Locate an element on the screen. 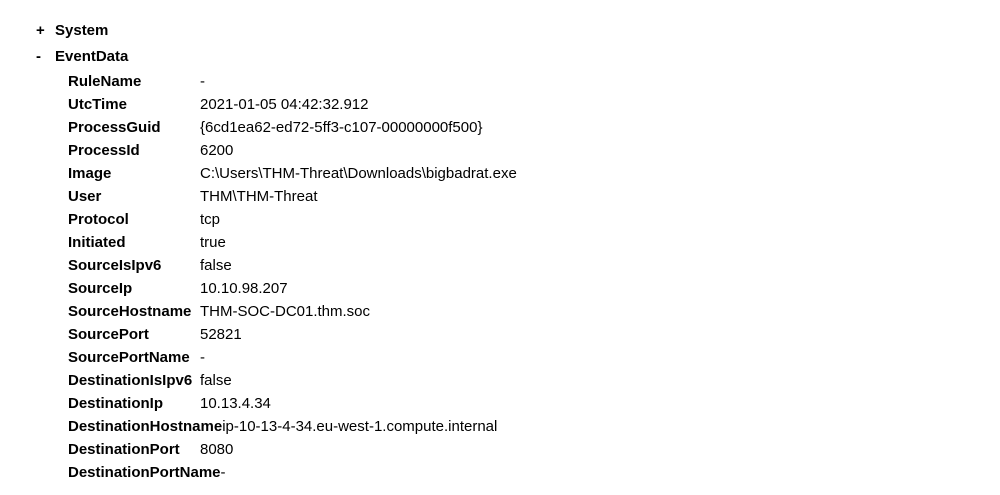 The height and width of the screenshot is (495, 1000). field-value: 52821 is located at coordinates (221, 334).